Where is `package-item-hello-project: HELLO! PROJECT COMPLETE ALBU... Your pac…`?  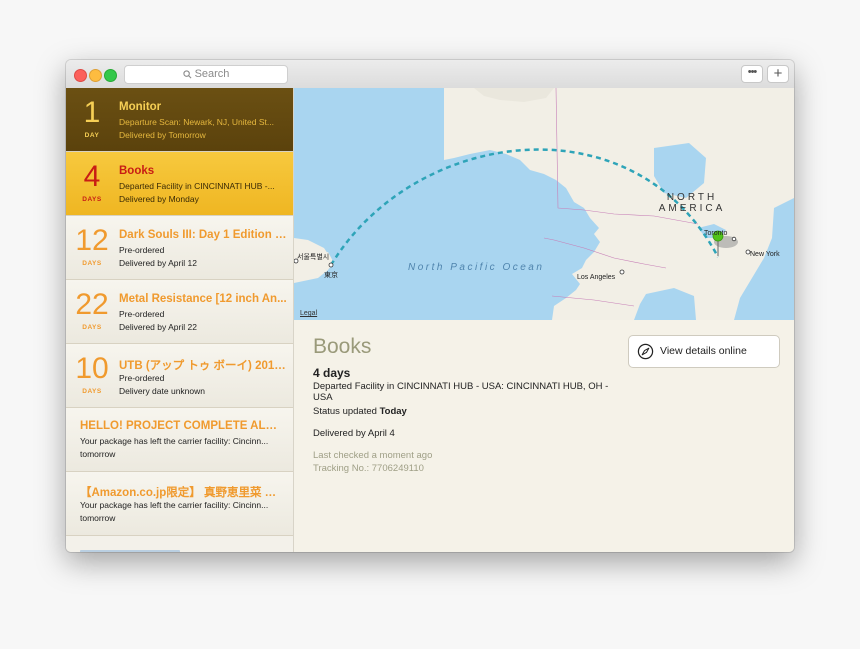 package-item-hello-project: HELLO! PROJECT COMPLETE ALBU... Your pac… is located at coordinates (179, 440).